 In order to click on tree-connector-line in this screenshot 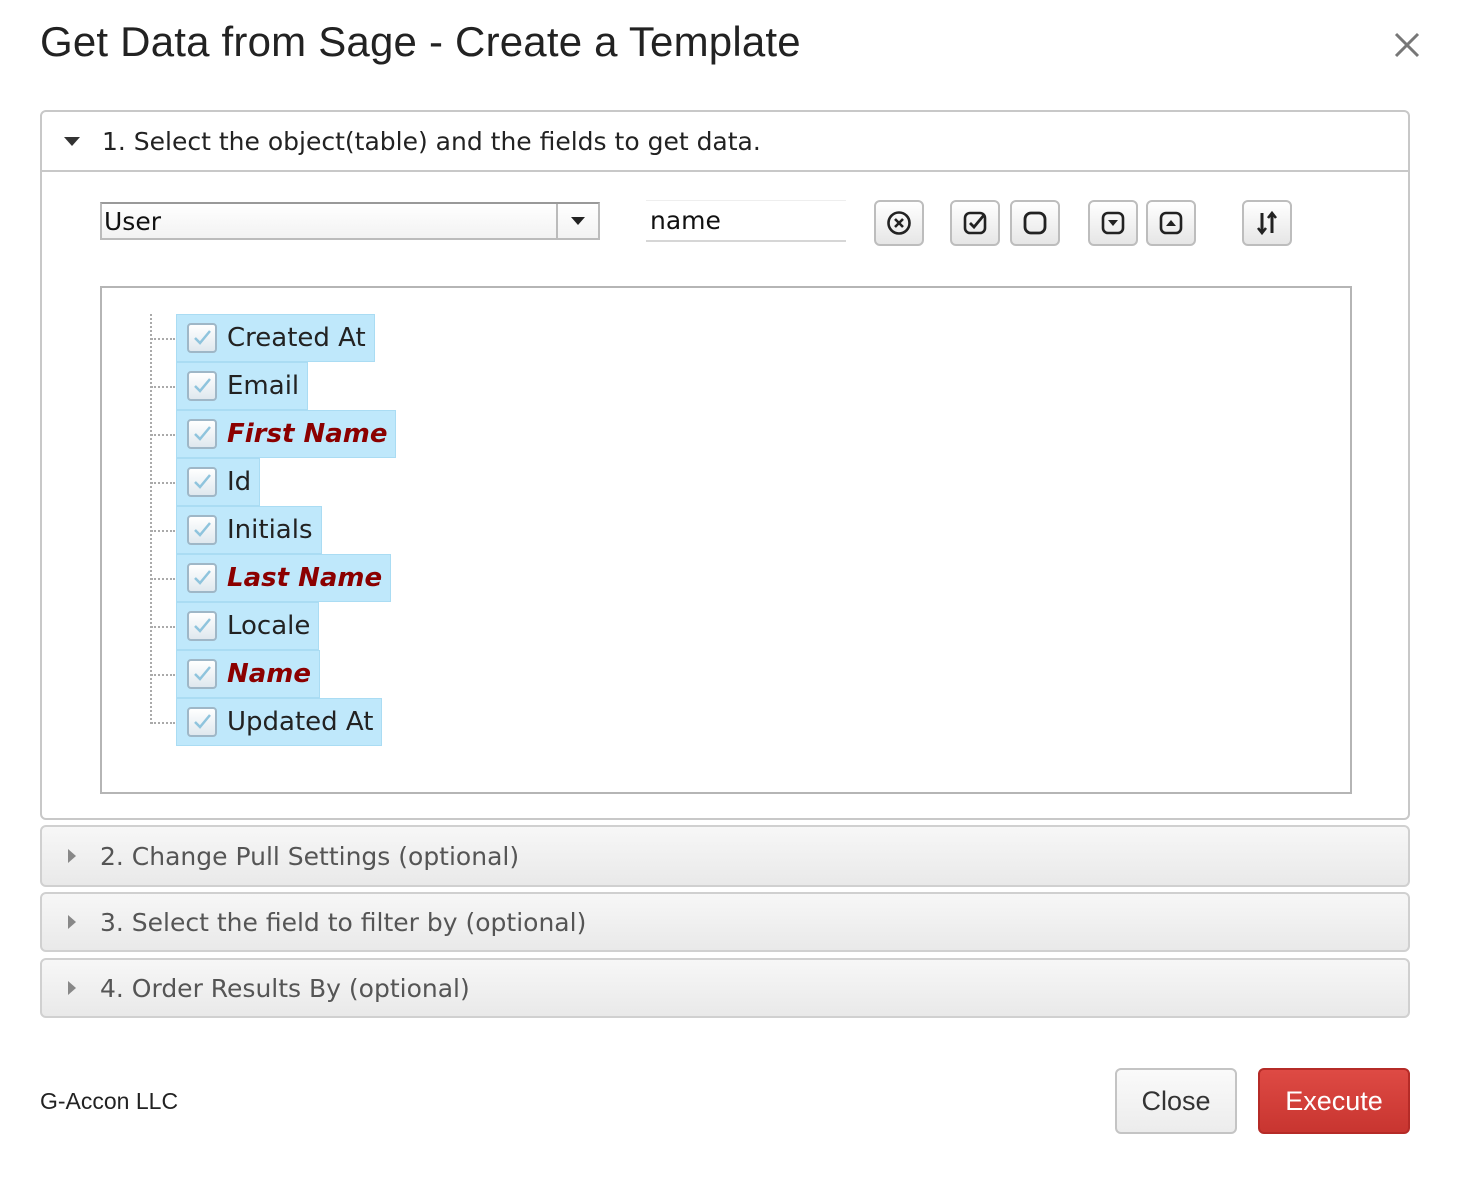, I will do `click(151, 519)`.